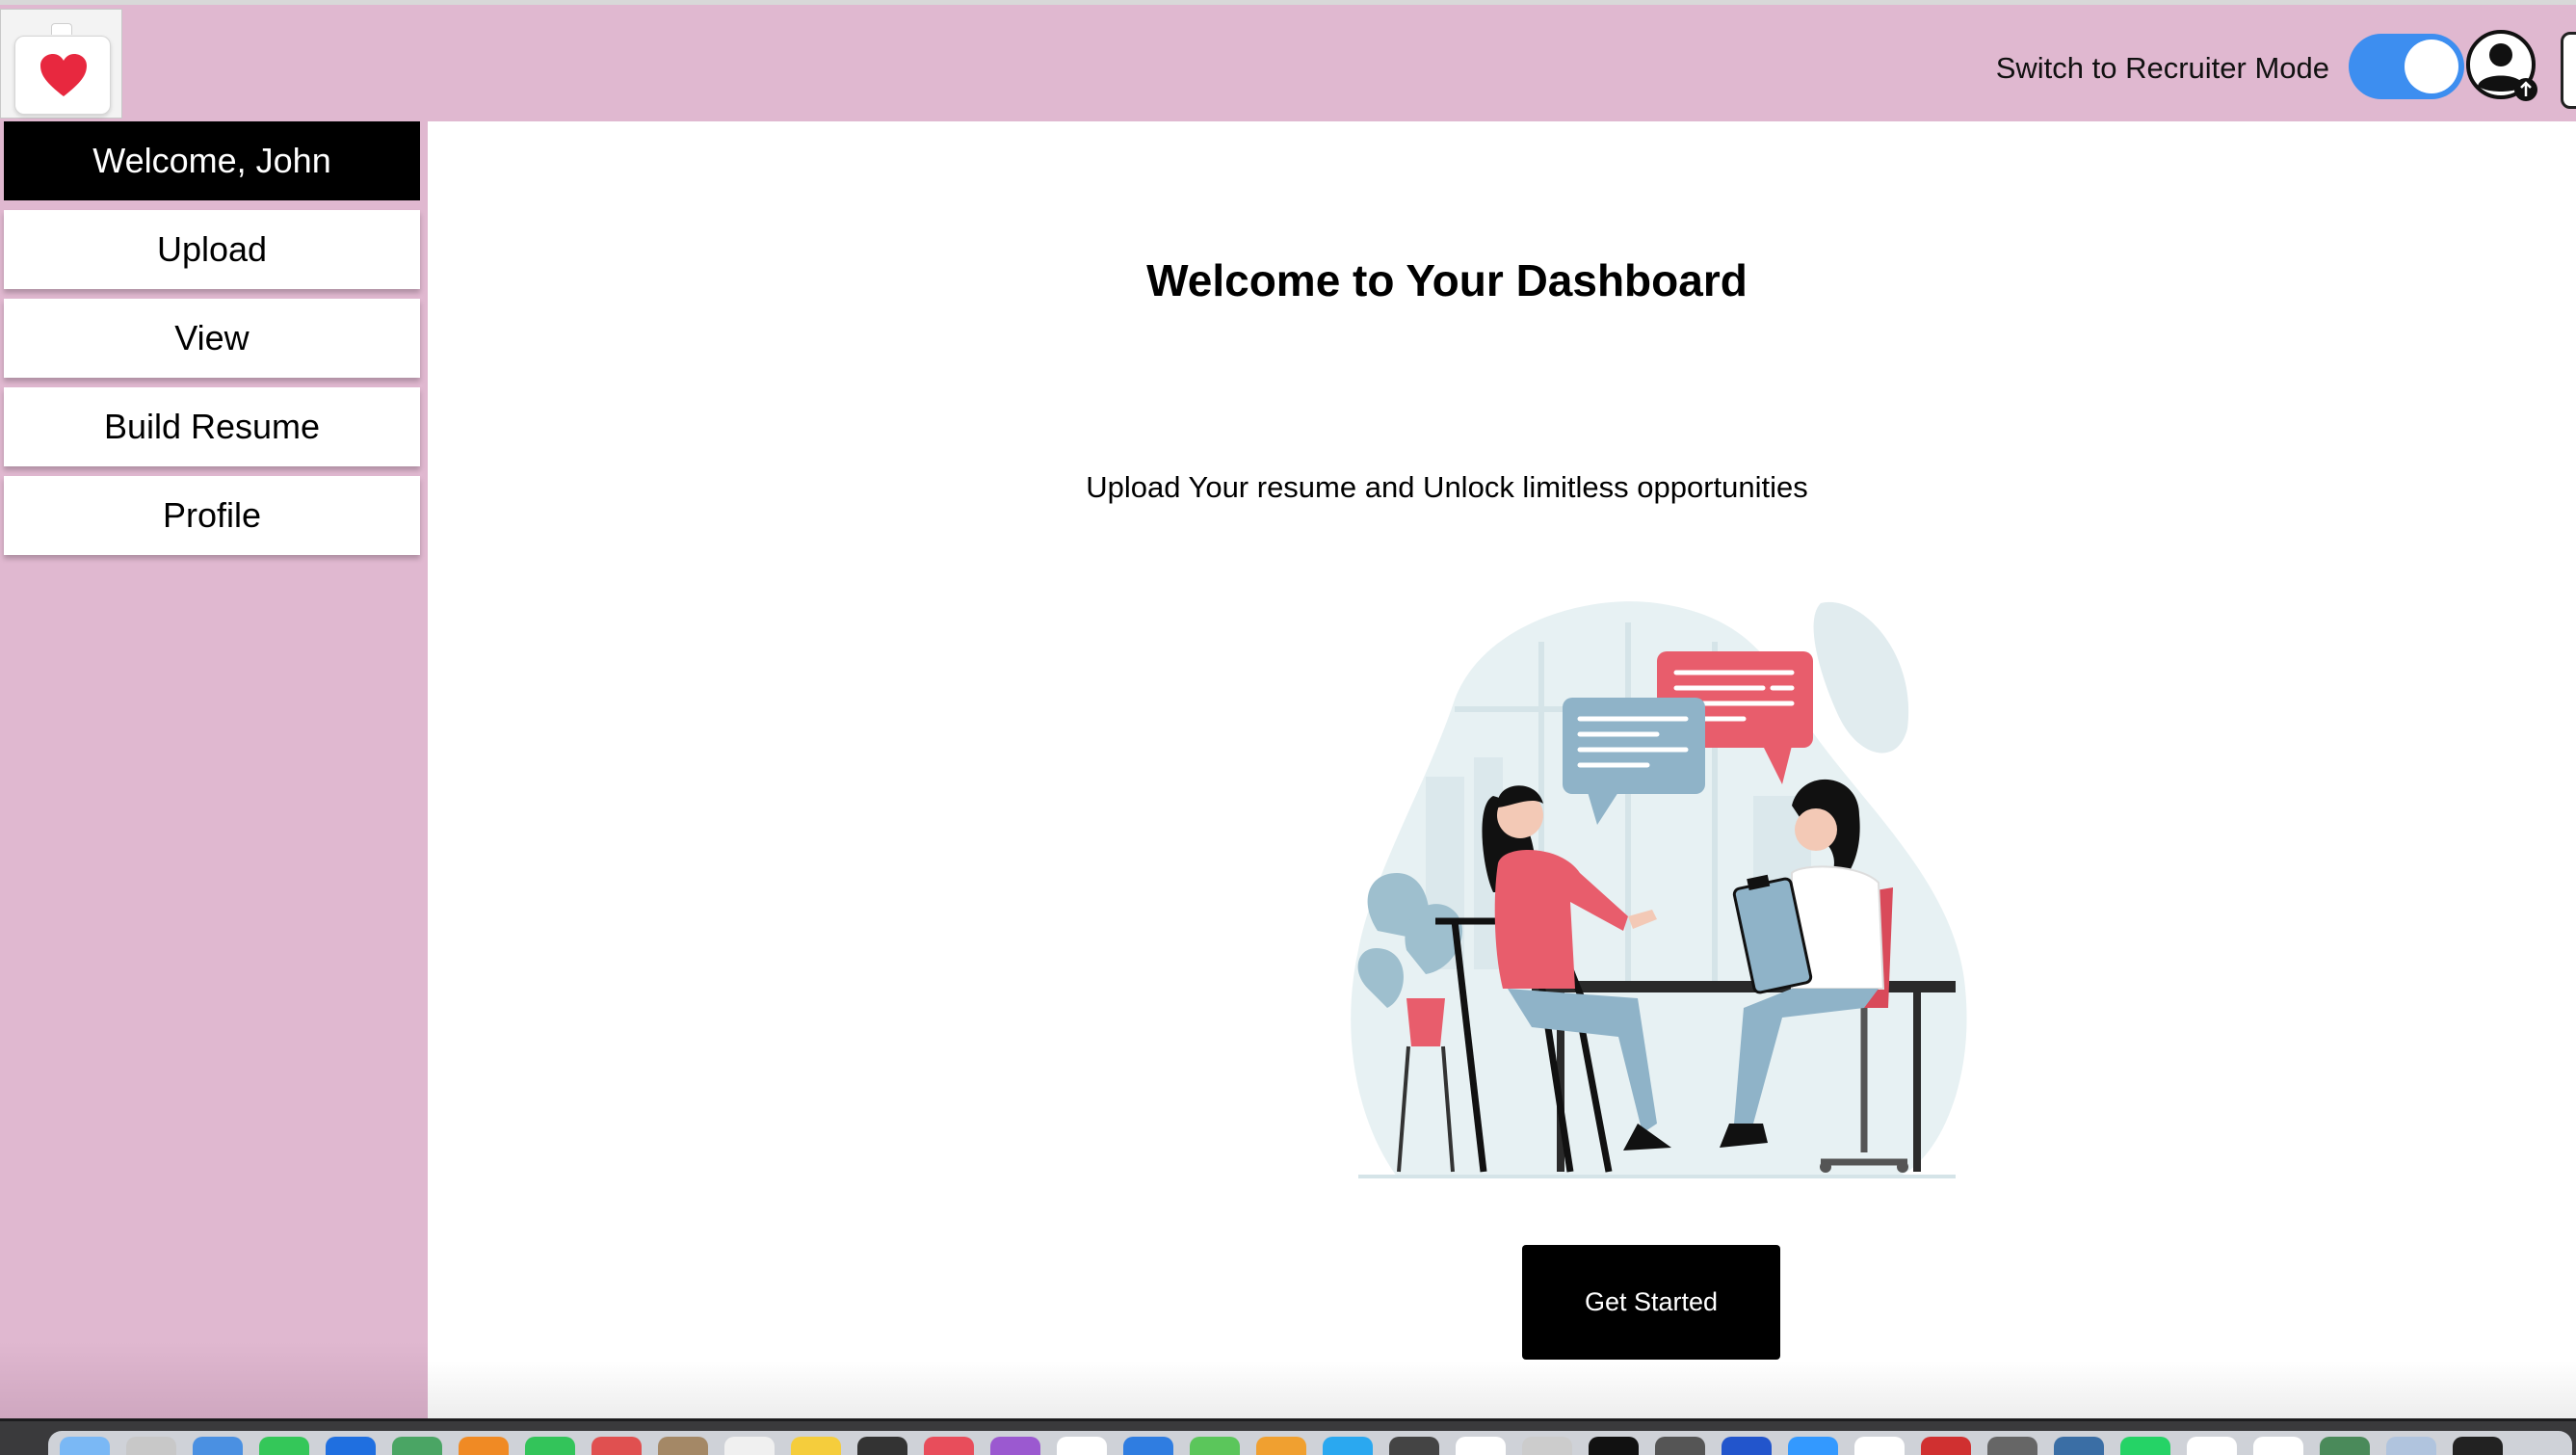 This screenshot has width=2576, height=1455. I want to click on page-title: Welcome to Your Dashboard, so click(1447, 280).